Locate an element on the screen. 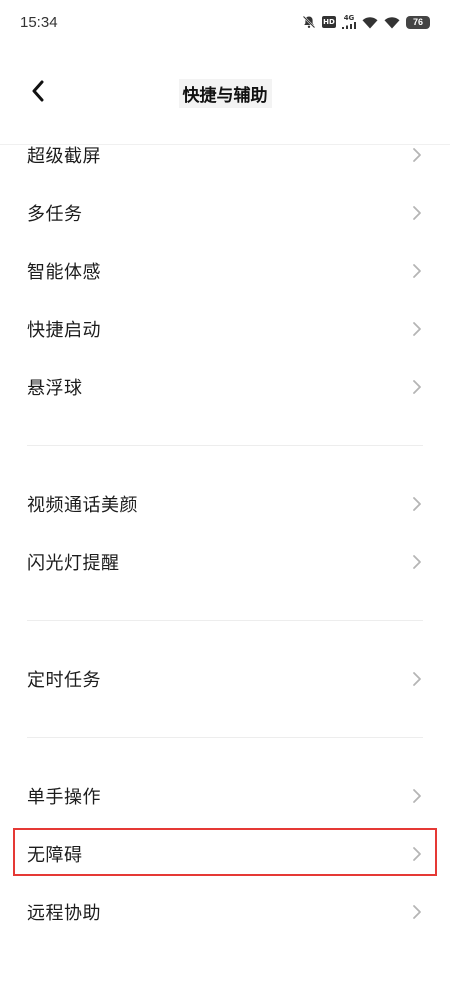 The image size is (450, 1007). list-item-label: 定时任务 is located at coordinates (64, 680).